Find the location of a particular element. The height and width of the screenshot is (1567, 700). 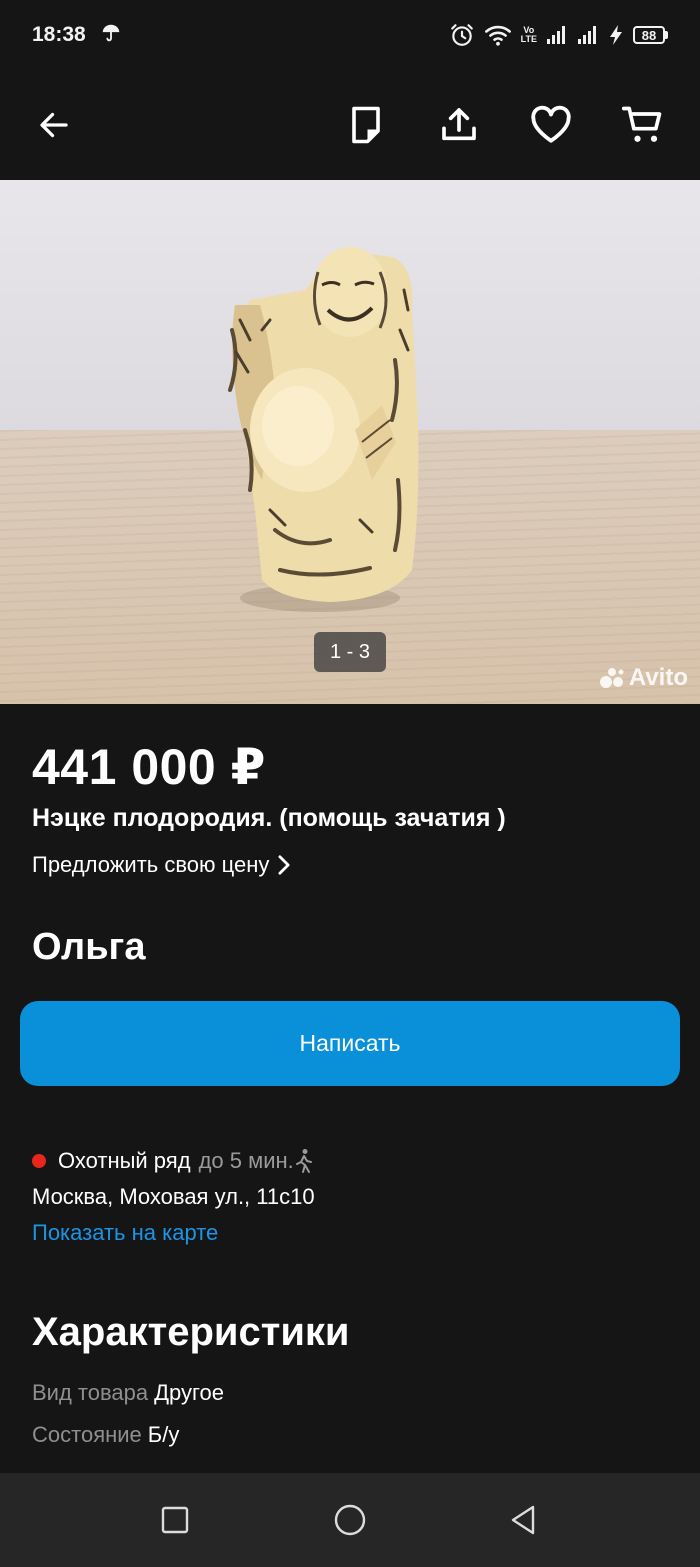

volte-indicator: Vo LTE is located at coordinates (529, 35).